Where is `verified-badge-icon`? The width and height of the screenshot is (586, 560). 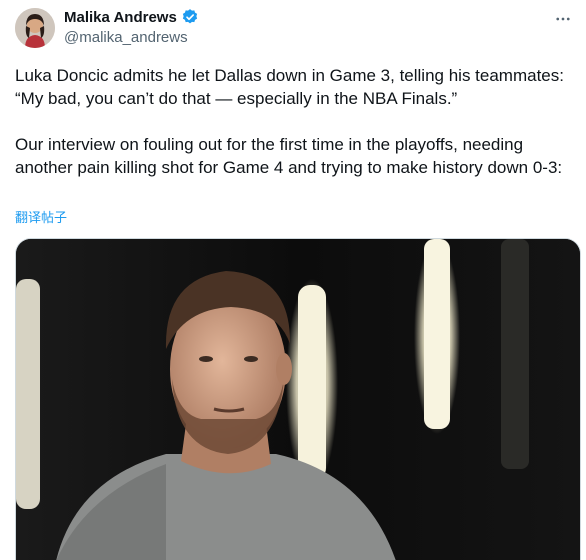 verified-badge-icon is located at coordinates (190, 17).